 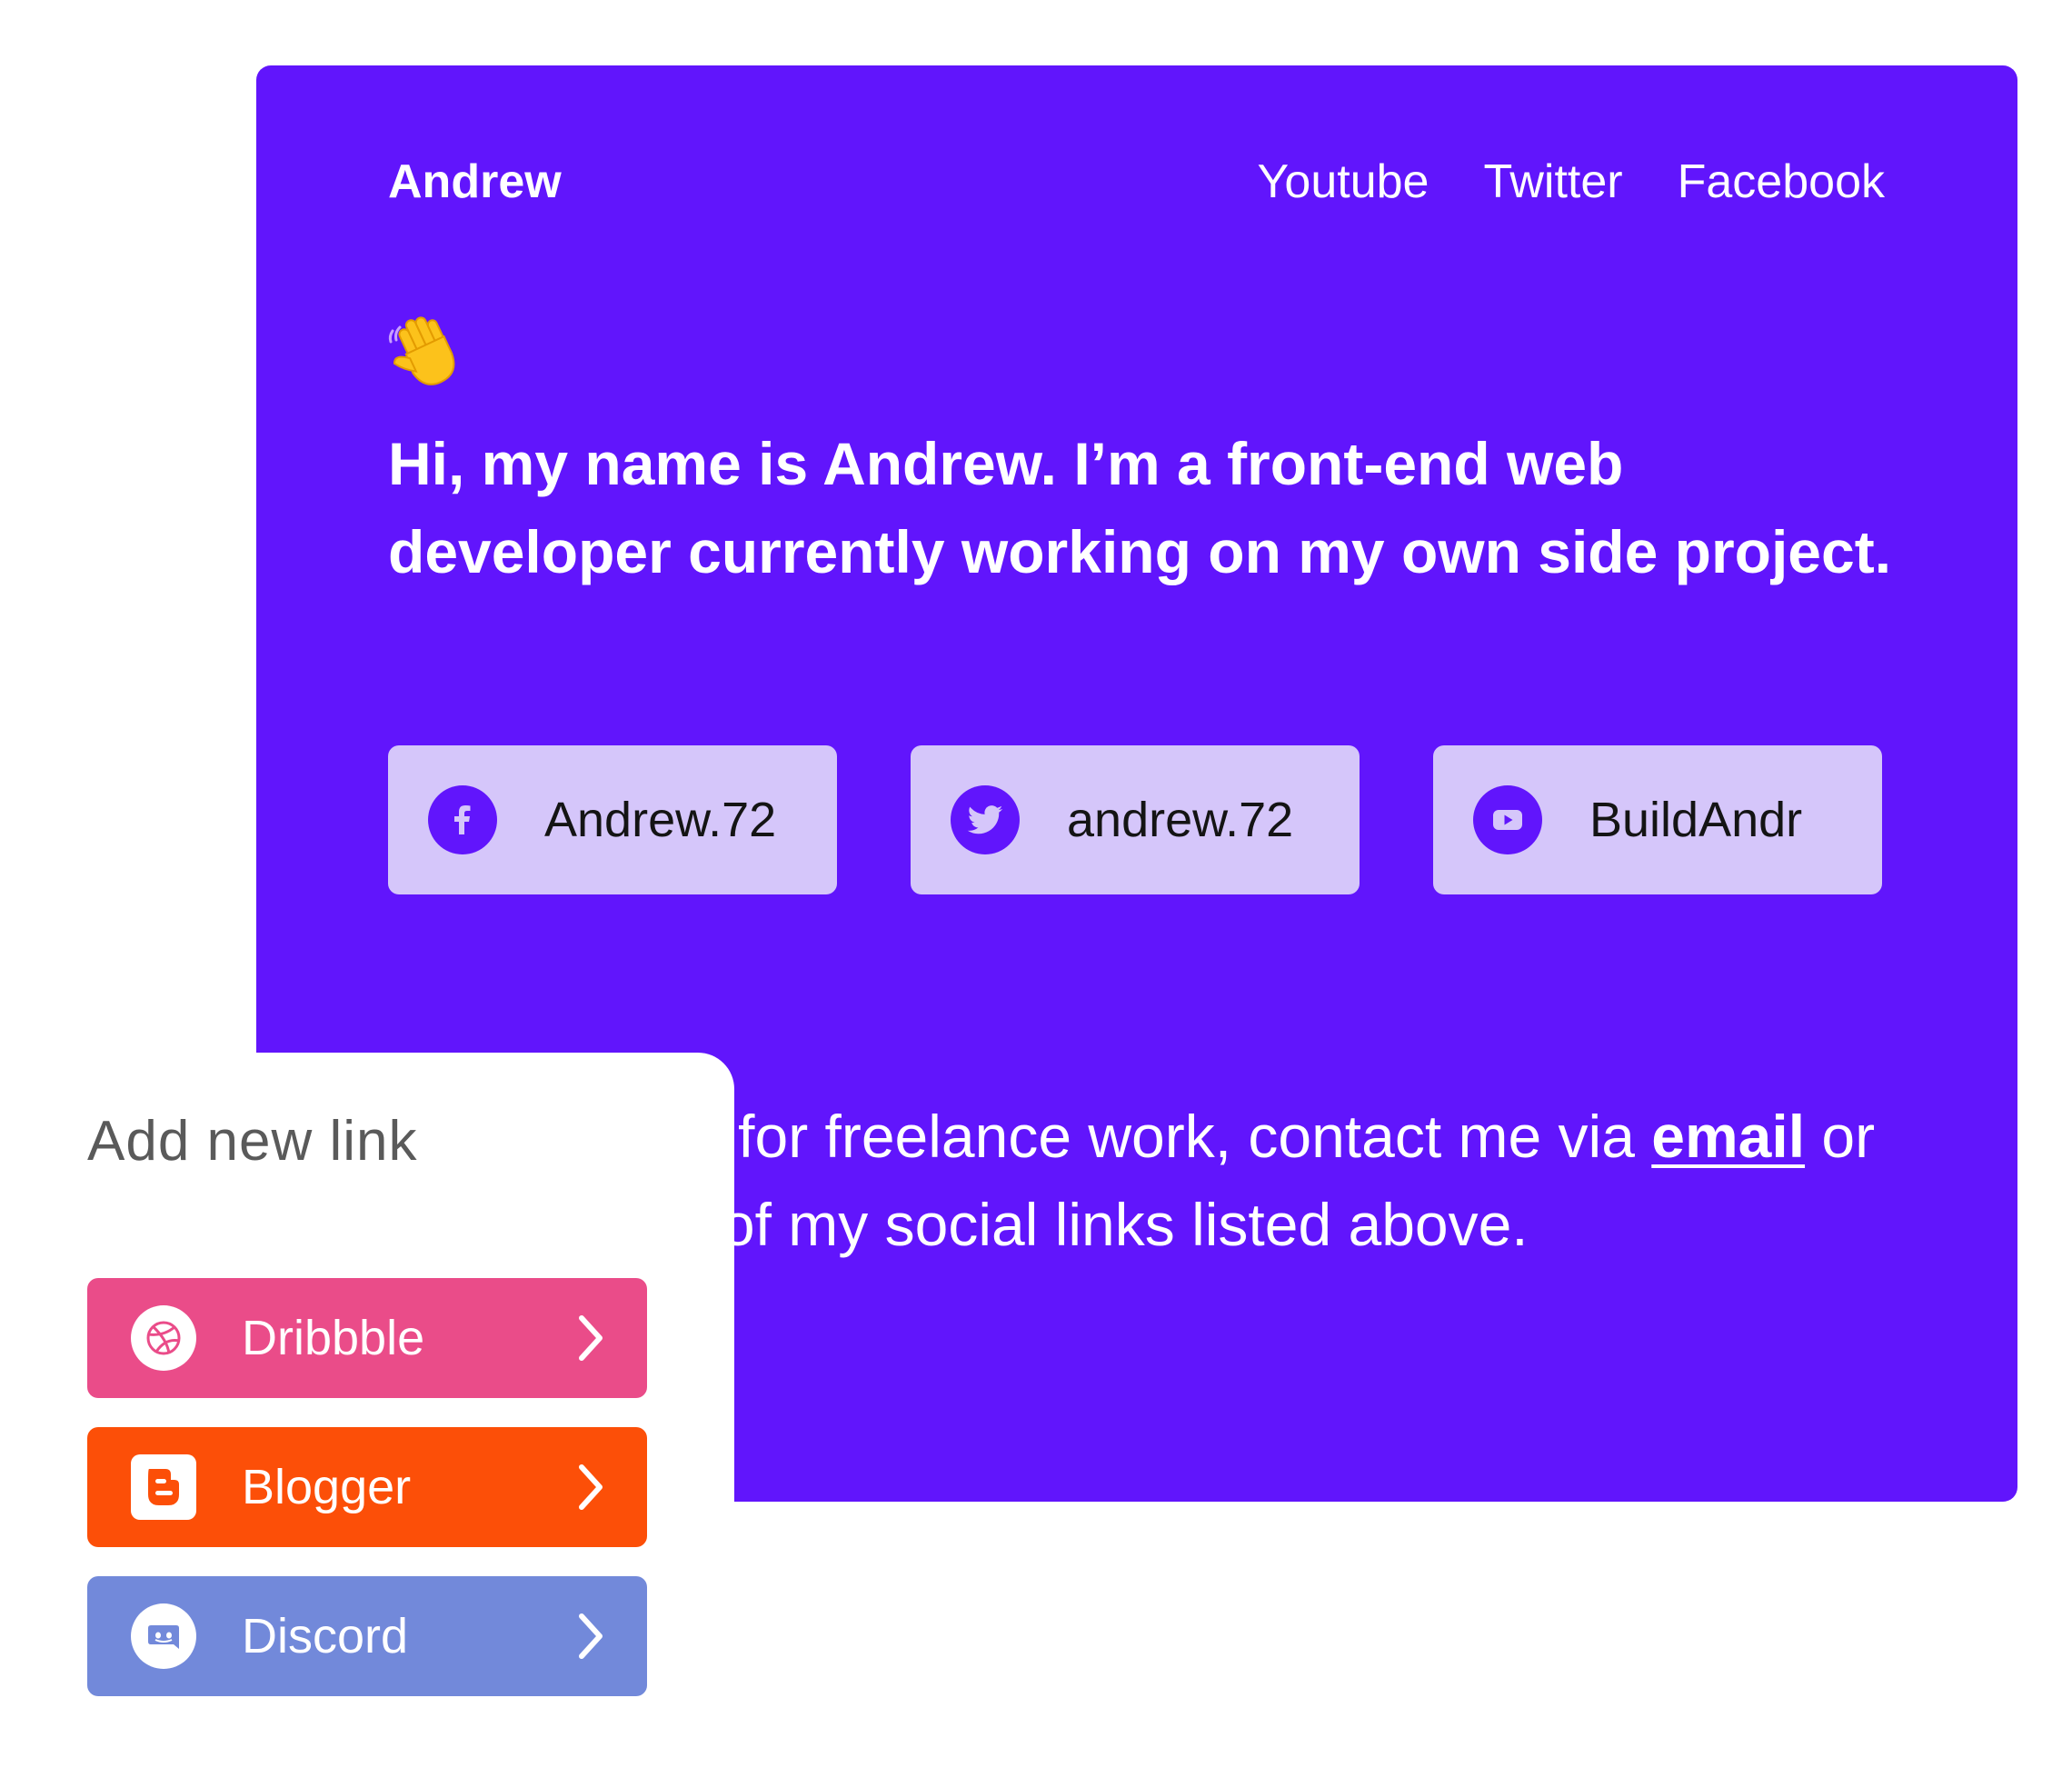 What do you see at coordinates (1696, 820) in the screenshot?
I see `youtube-handle: BuildAndr` at bounding box center [1696, 820].